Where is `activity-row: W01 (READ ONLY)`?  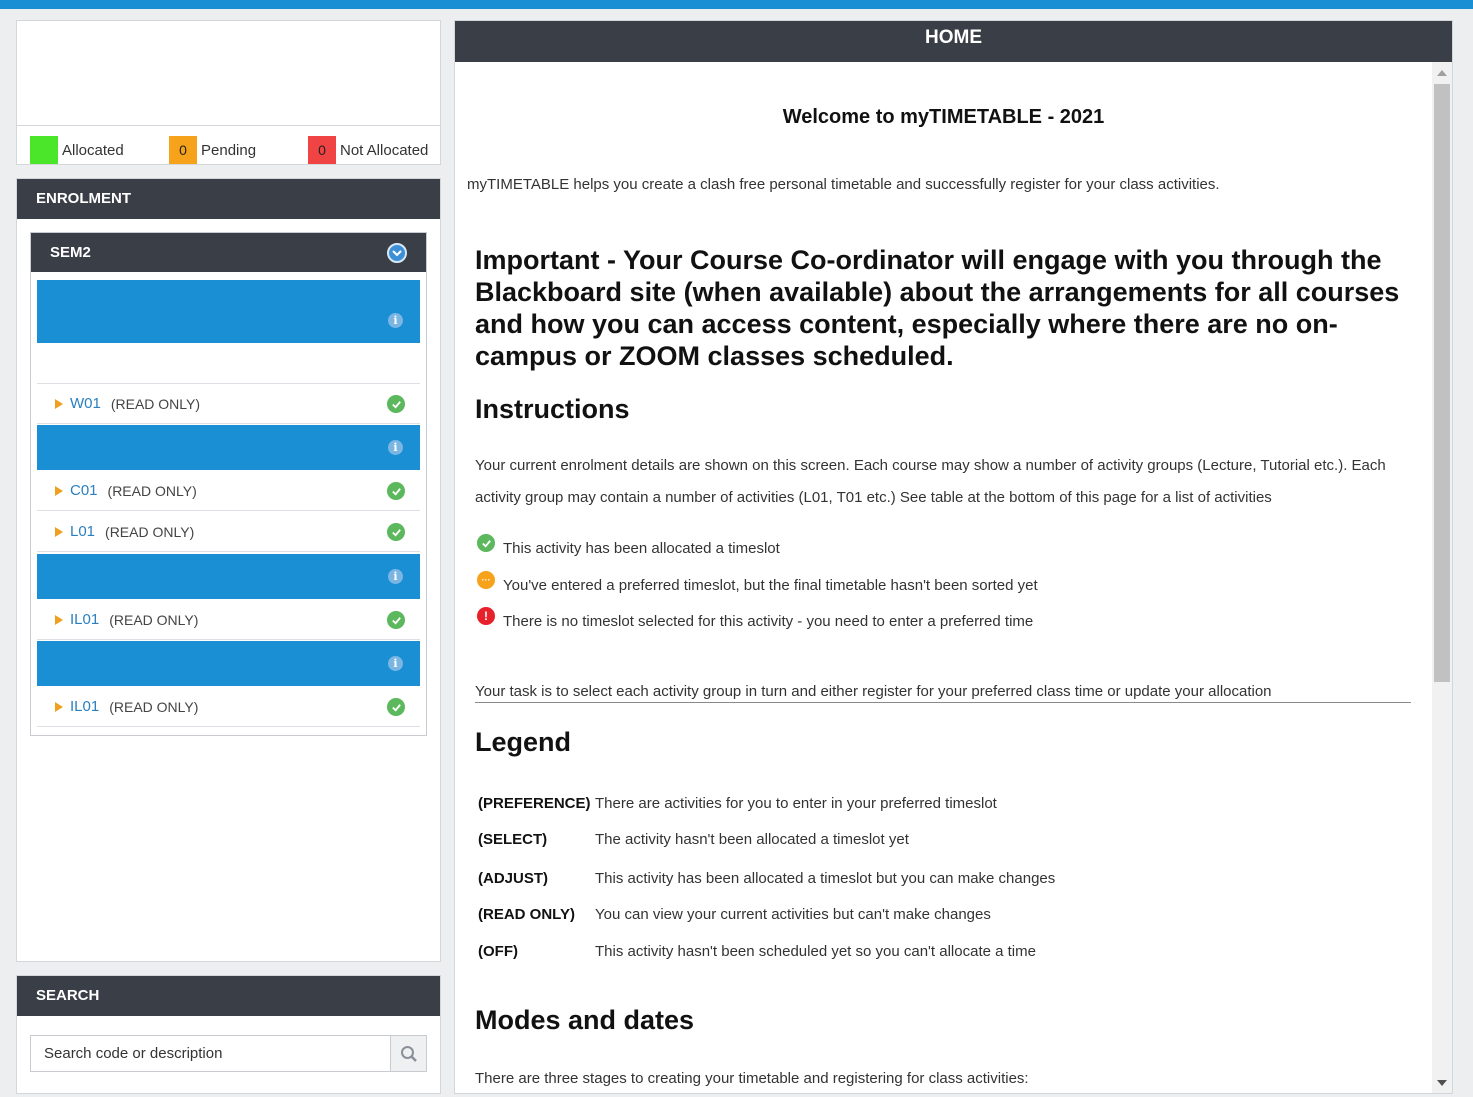 activity-row: W01 (READ ONLY) is located at coordinates (228, 404).